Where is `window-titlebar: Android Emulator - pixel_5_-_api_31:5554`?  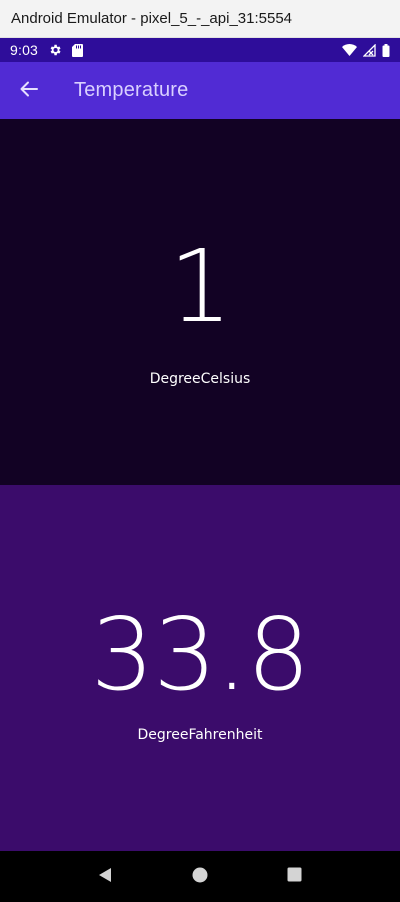 window-titlebar: Android Emulator - pixel_5_-_api_31:5554 is located at coordinates (200, 19).